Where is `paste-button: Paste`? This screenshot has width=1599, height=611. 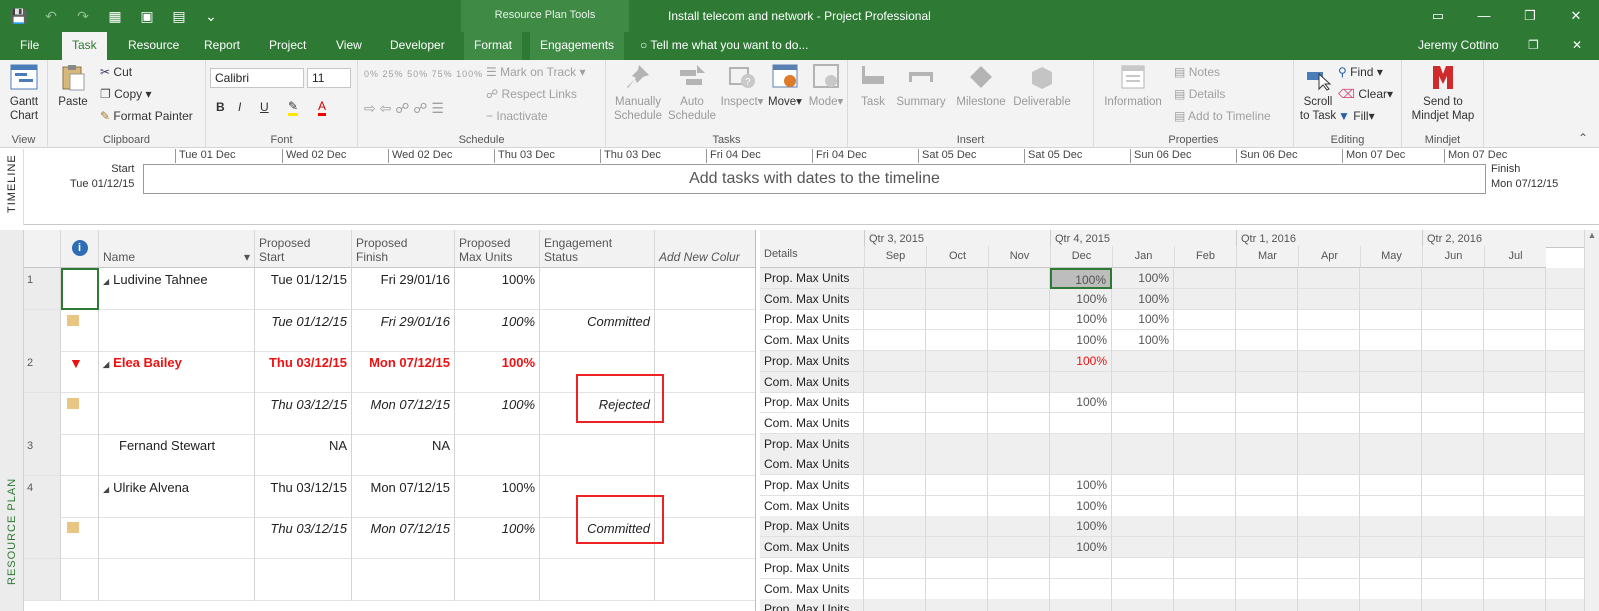 paste-button: Paste is located at coordinates (73, 85).